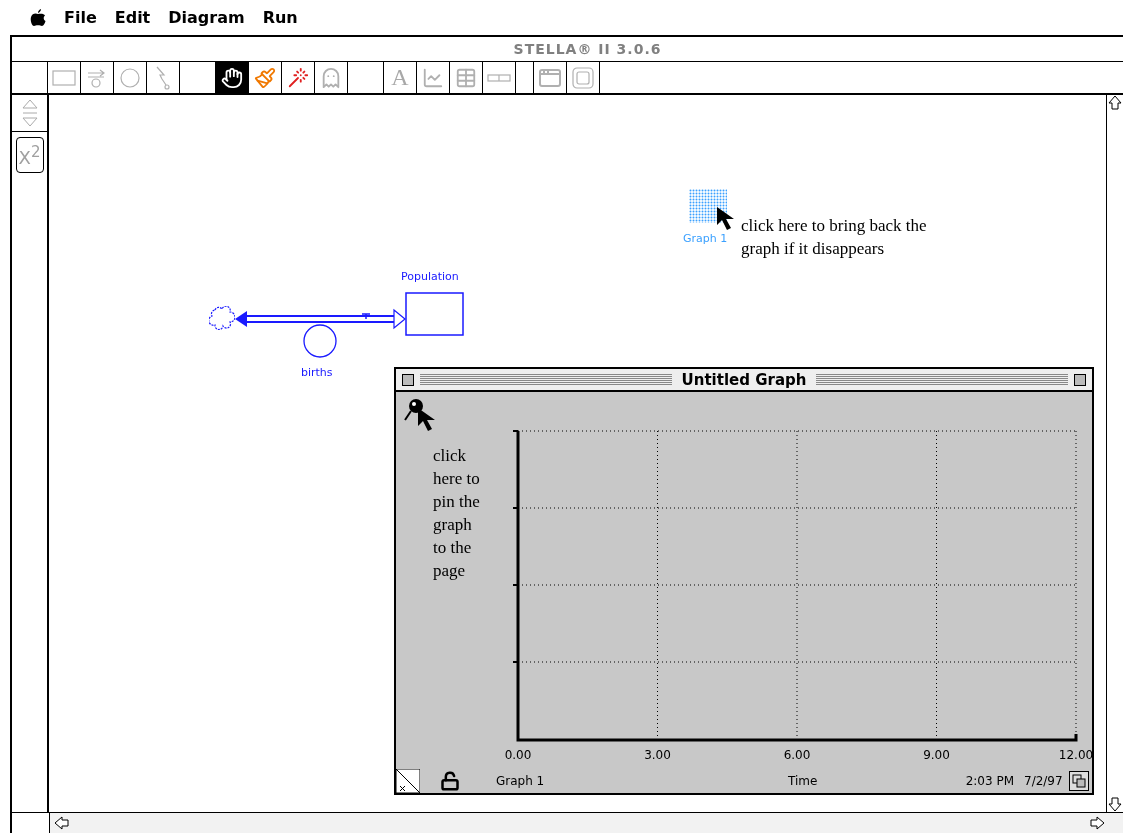 The image size is (1123, 833). What do you see at coordinates (1115, 103) in the screenshot?
I see `scroll-up-icon` at bounding box center [1115, 103].